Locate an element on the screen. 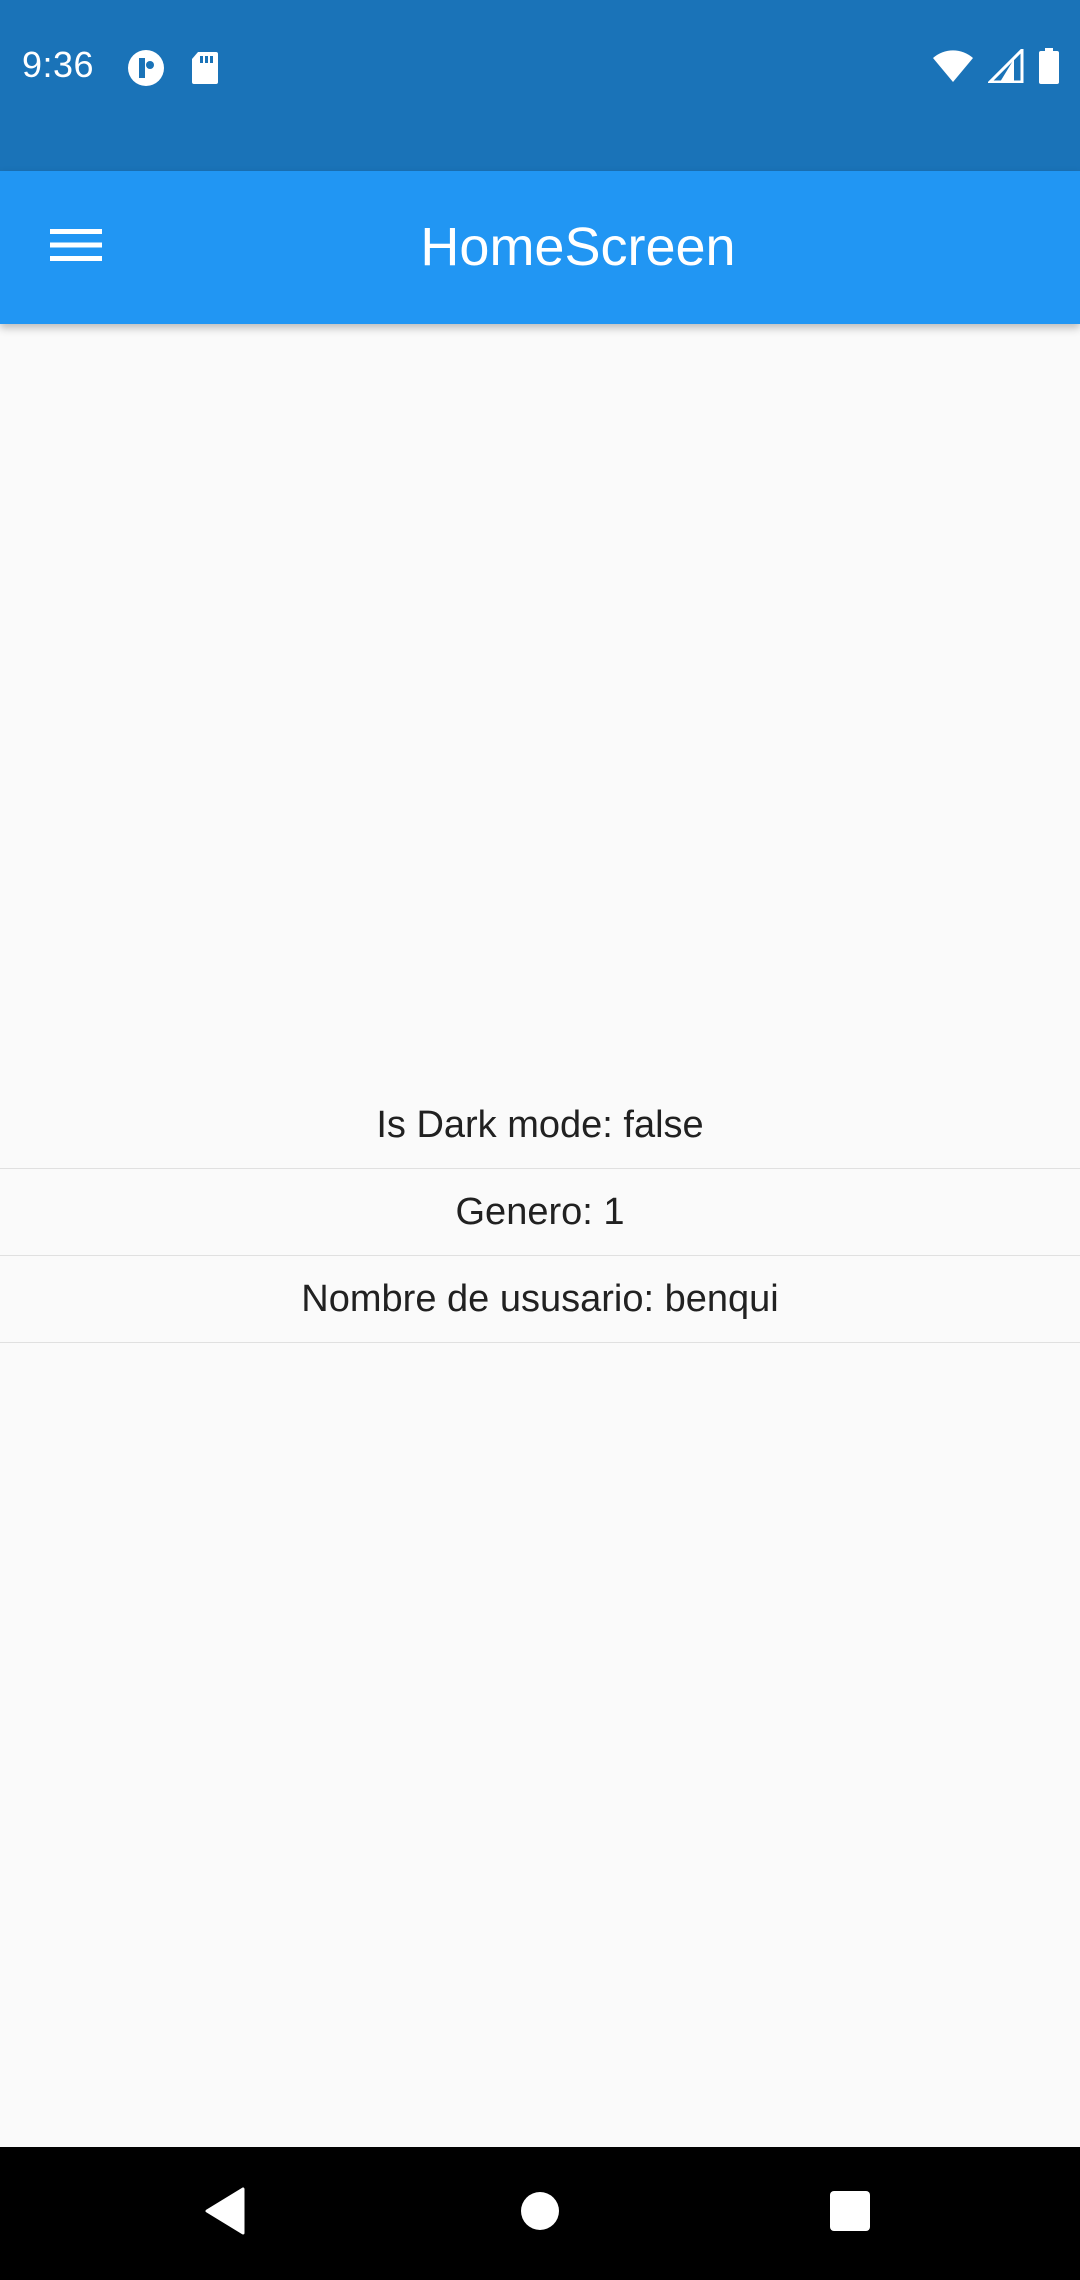 The image size is (1080, 2280). navigation-bar is located at coordinates (540, 2213).